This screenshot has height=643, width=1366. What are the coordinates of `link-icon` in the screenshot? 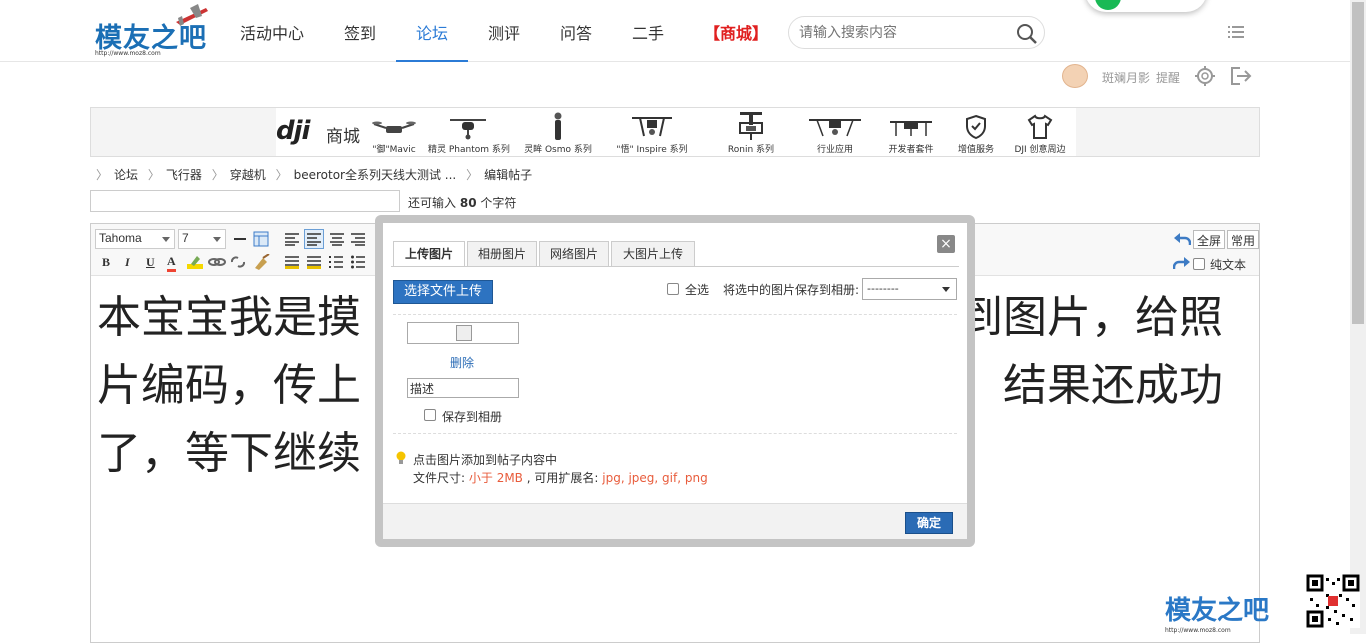 It's located at (217, 262).